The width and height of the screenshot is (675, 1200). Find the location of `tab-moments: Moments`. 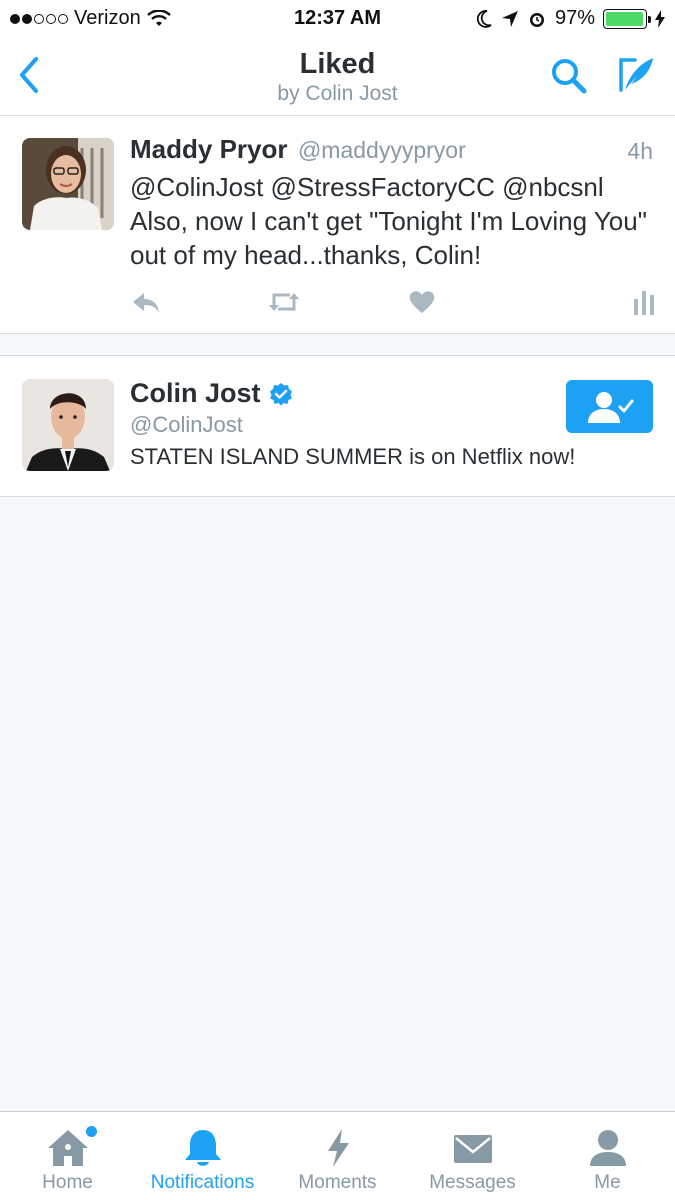

tab-moments: Moments is located at coordinates (337, 1156).